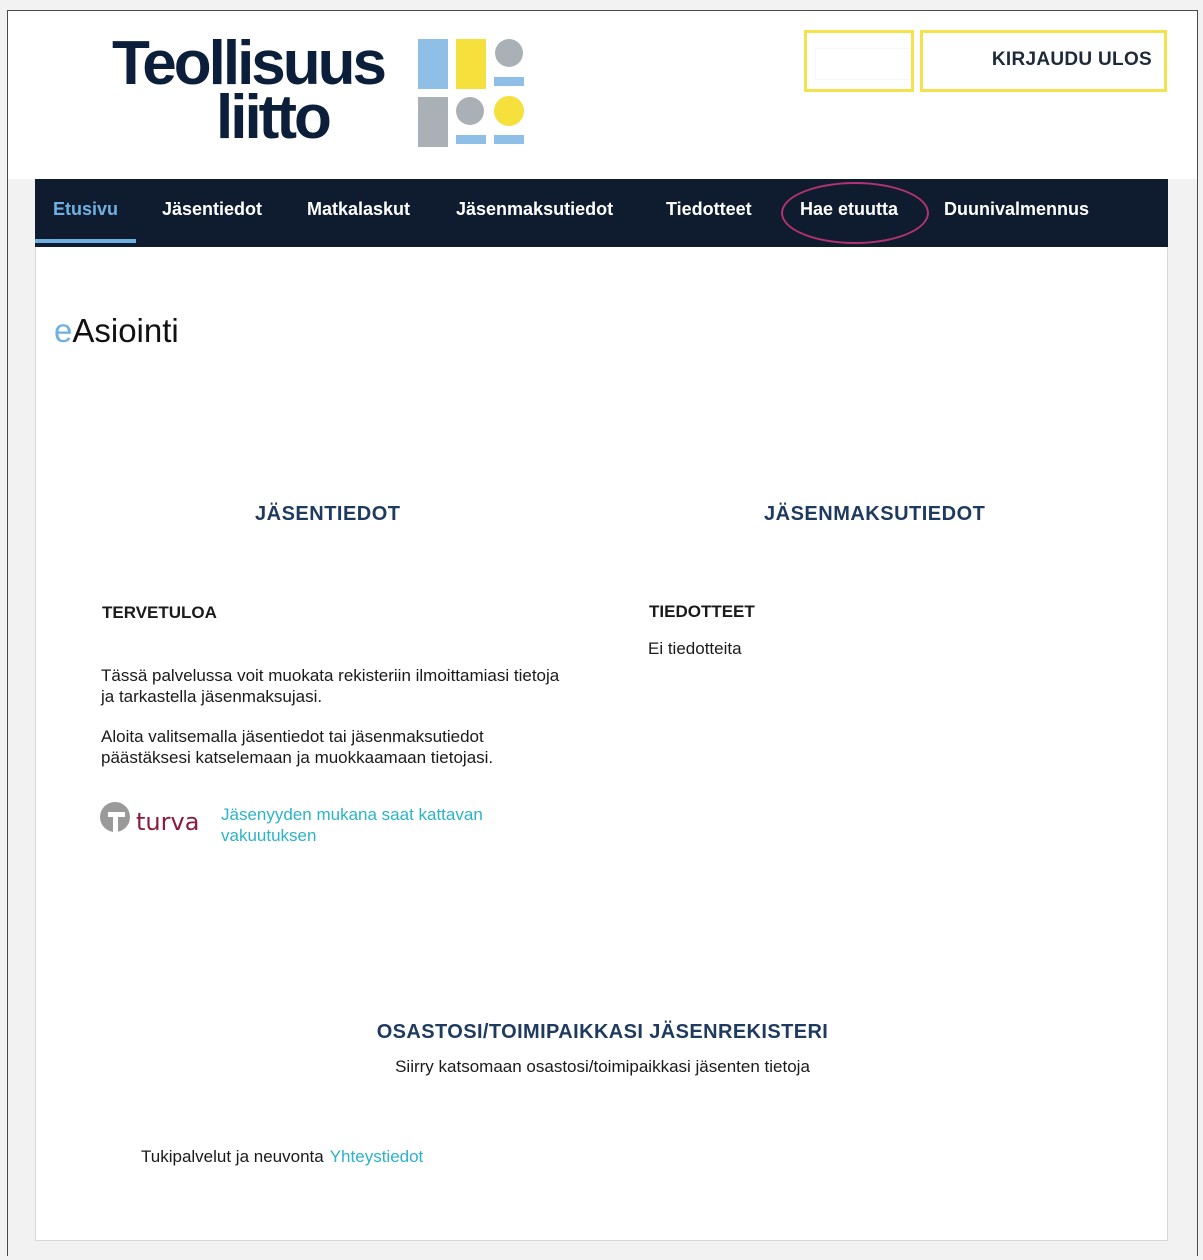  Describe the element at coordinates (602, 1032) in the screenshot. I see `member-register-link: OSASTOSI/TOIMIPAIKKASI JÄSENREKISTERI` at that location.